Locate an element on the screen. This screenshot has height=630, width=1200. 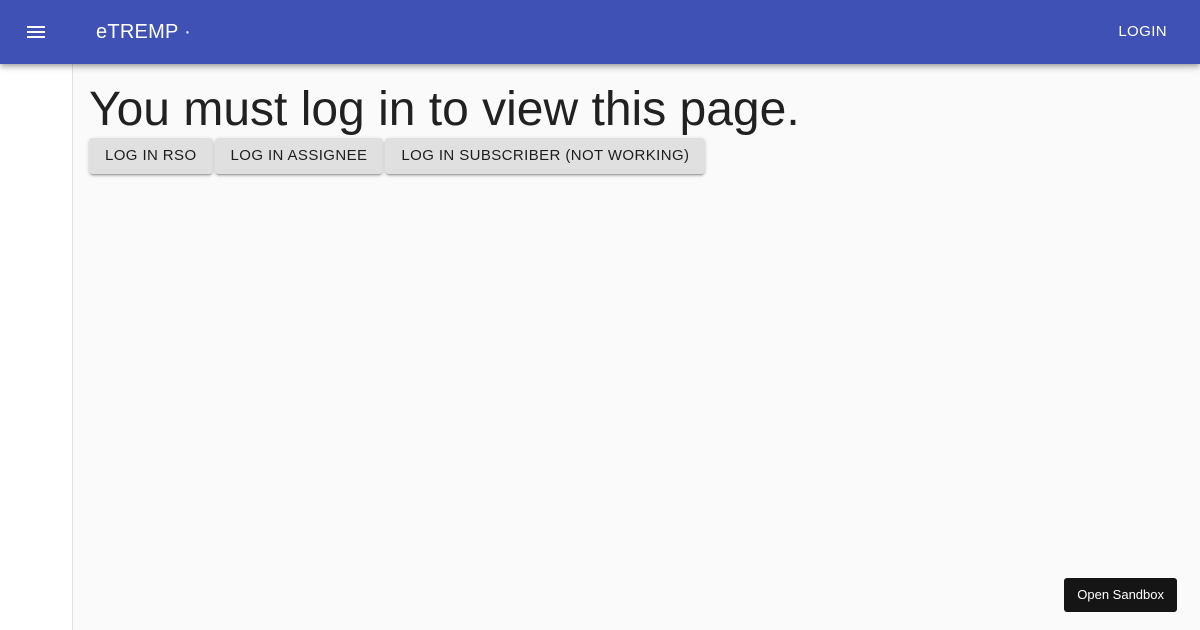
side-drawer is located at coordinates (36, 347).